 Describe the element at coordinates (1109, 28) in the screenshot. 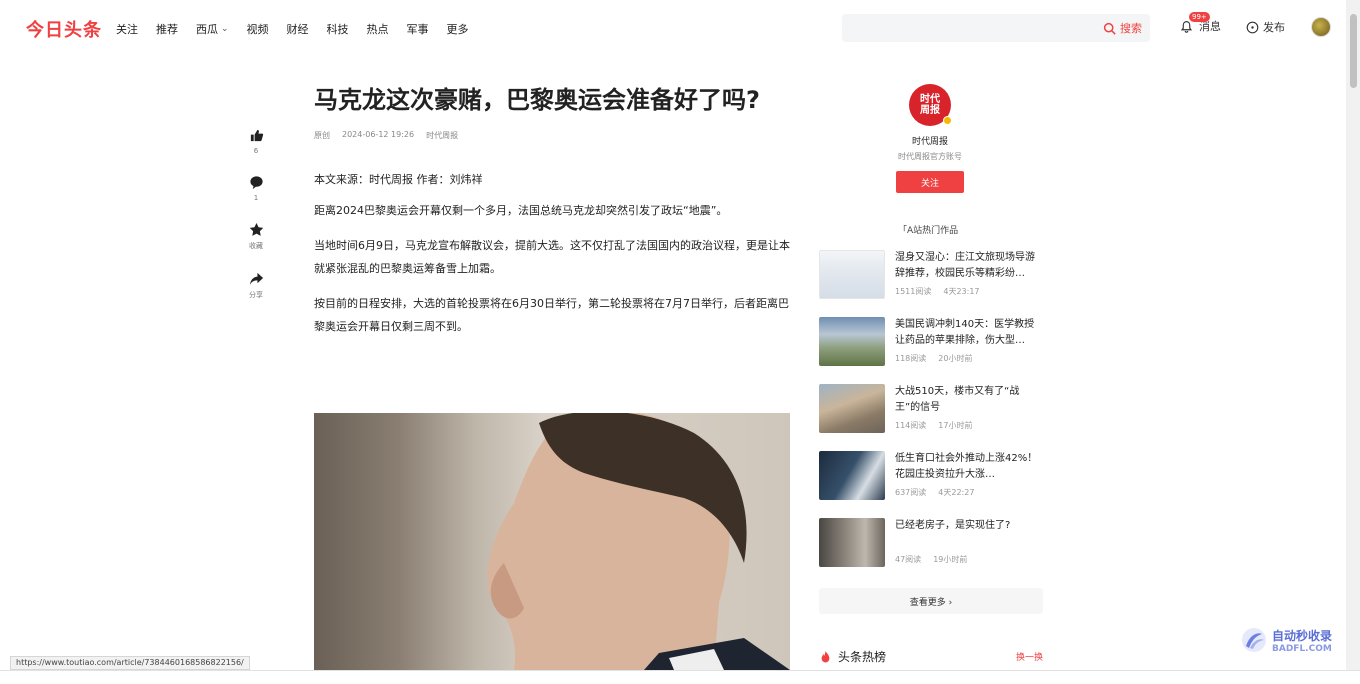

I see `search-icon` at that location.